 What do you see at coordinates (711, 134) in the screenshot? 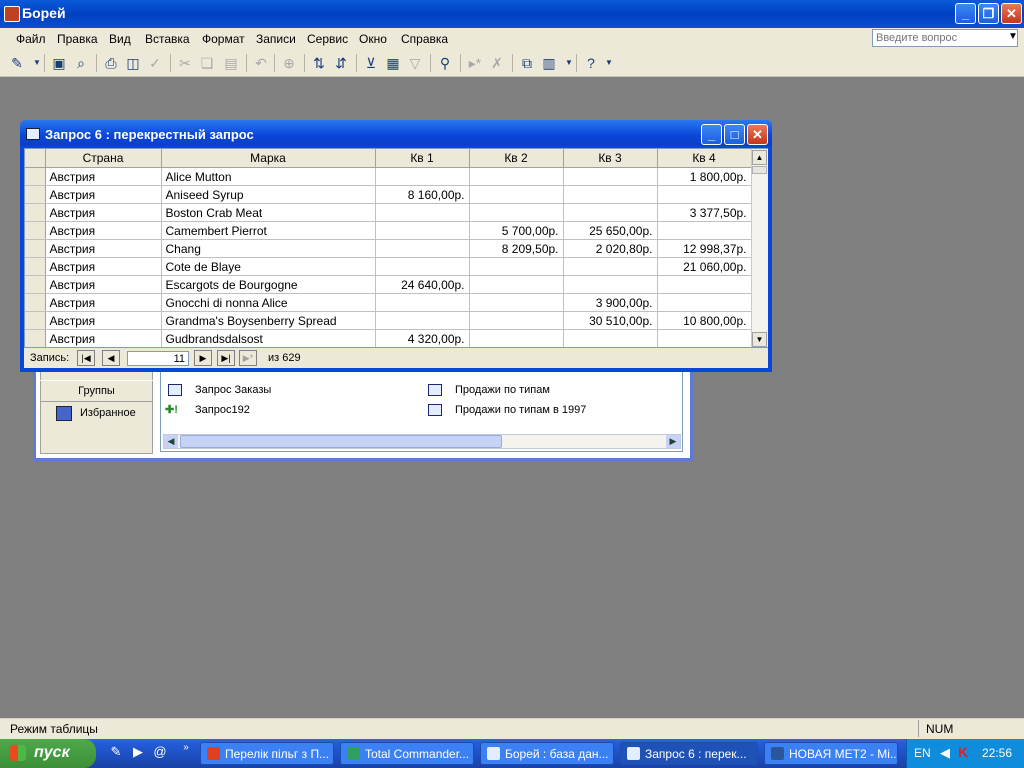
I see `query-minimize-button: _` at bounding box center [711, 134].